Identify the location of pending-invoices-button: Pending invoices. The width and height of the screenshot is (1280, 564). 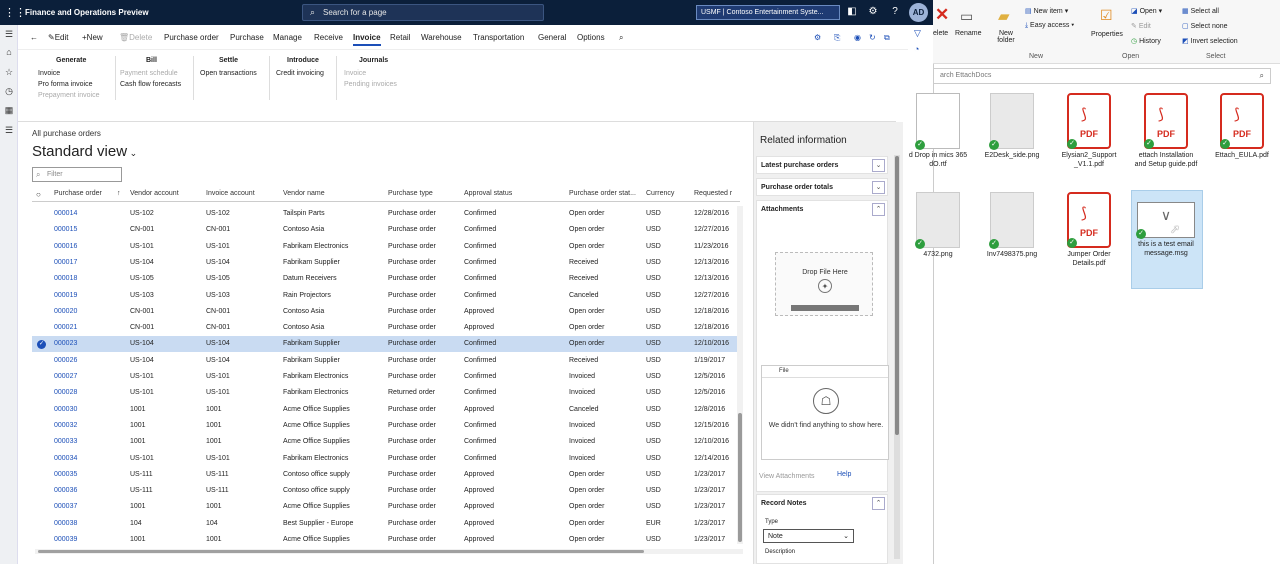
(370, 84).